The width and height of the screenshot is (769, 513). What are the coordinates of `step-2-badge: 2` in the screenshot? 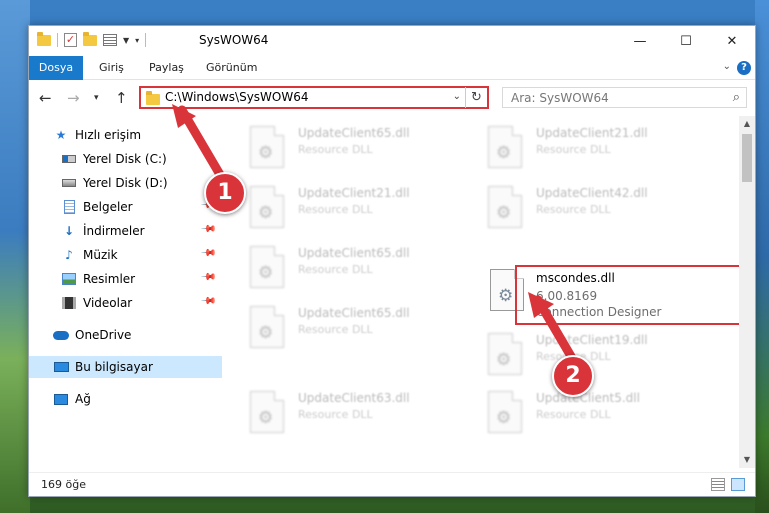 It's located at (573, 376).